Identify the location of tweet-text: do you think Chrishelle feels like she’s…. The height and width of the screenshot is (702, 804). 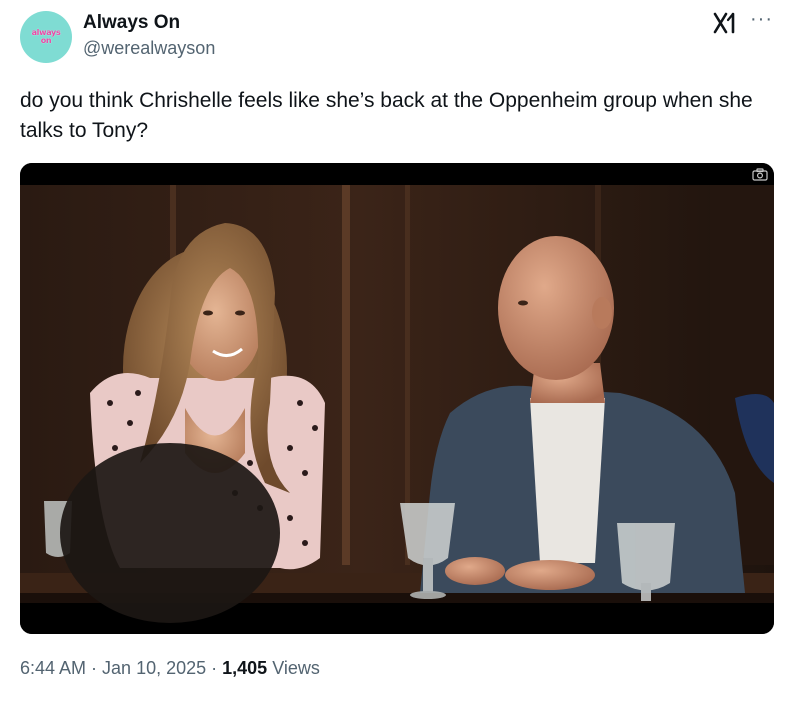
(386, 115).